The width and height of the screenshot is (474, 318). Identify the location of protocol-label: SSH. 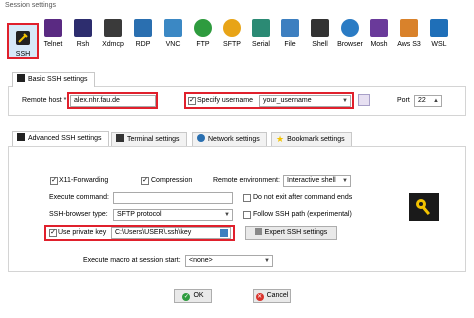
(23, 54).